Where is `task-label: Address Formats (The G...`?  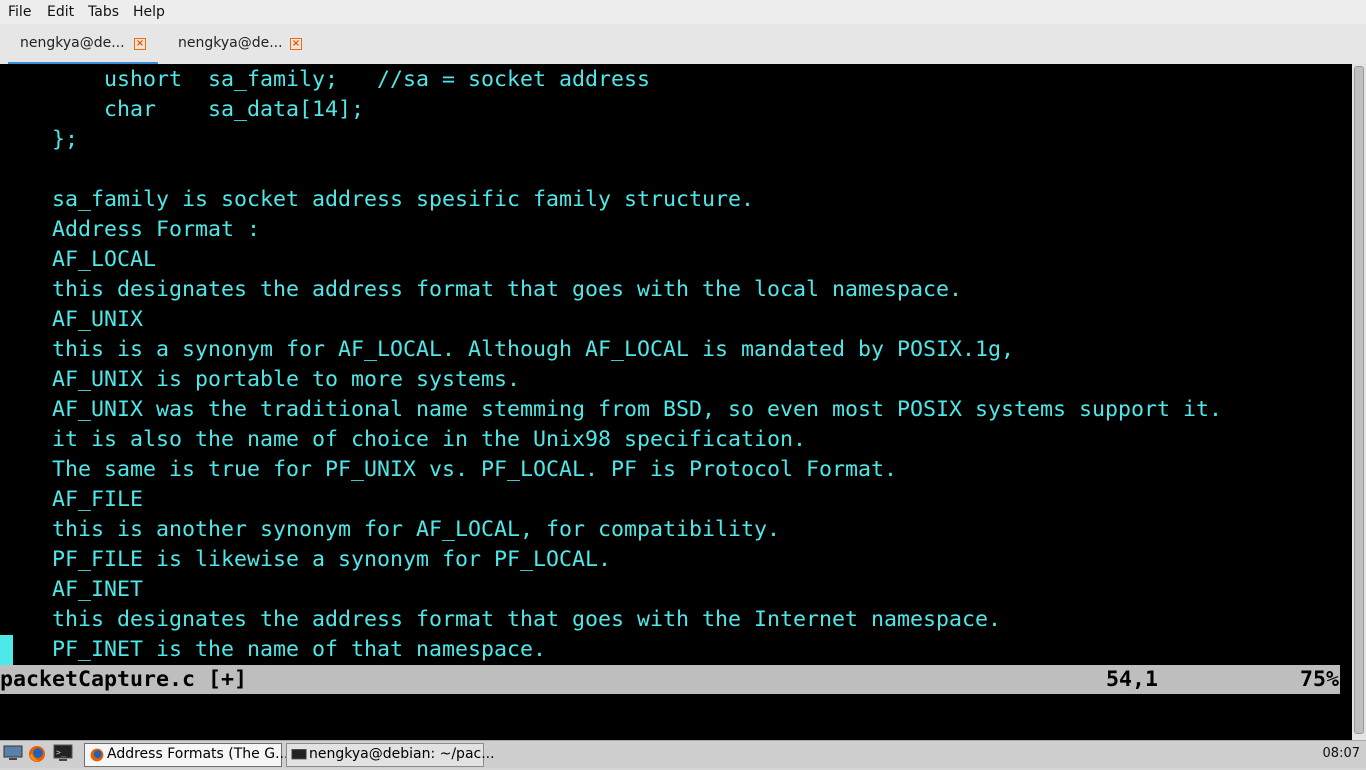 task-label: Address Formats (The G... is located at coordinates (198, 754).